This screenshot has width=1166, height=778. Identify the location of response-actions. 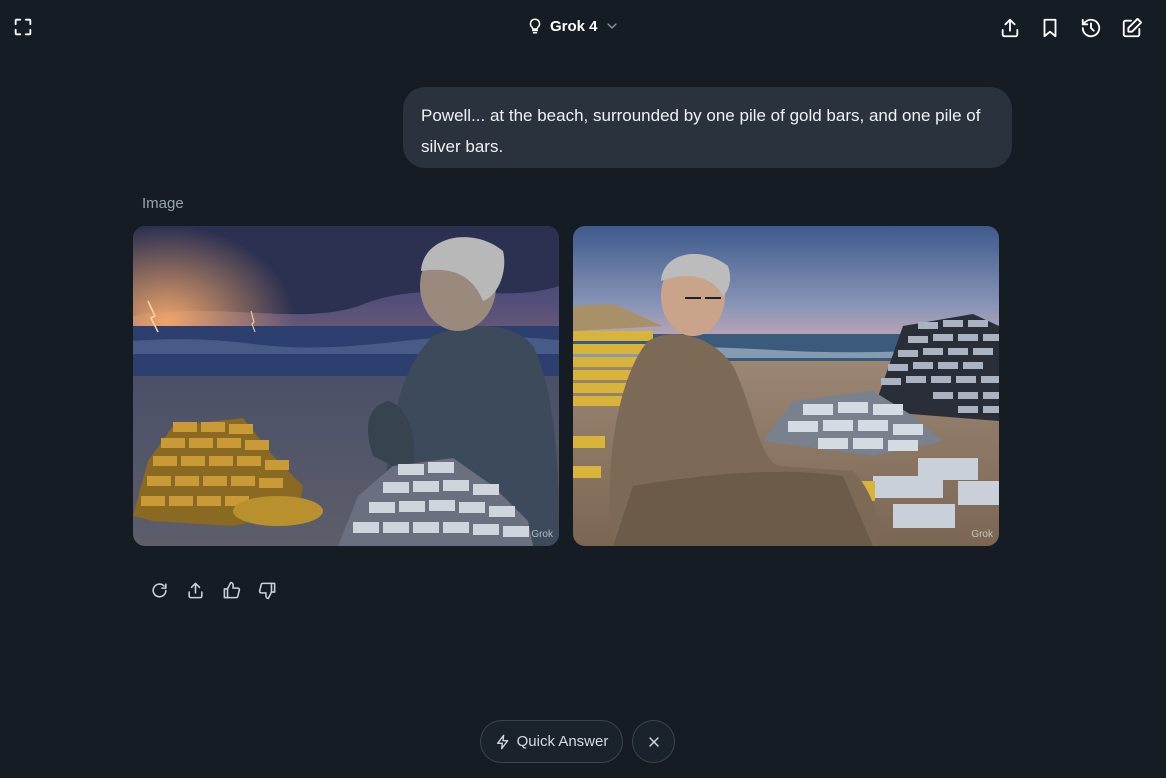
(213, 590).